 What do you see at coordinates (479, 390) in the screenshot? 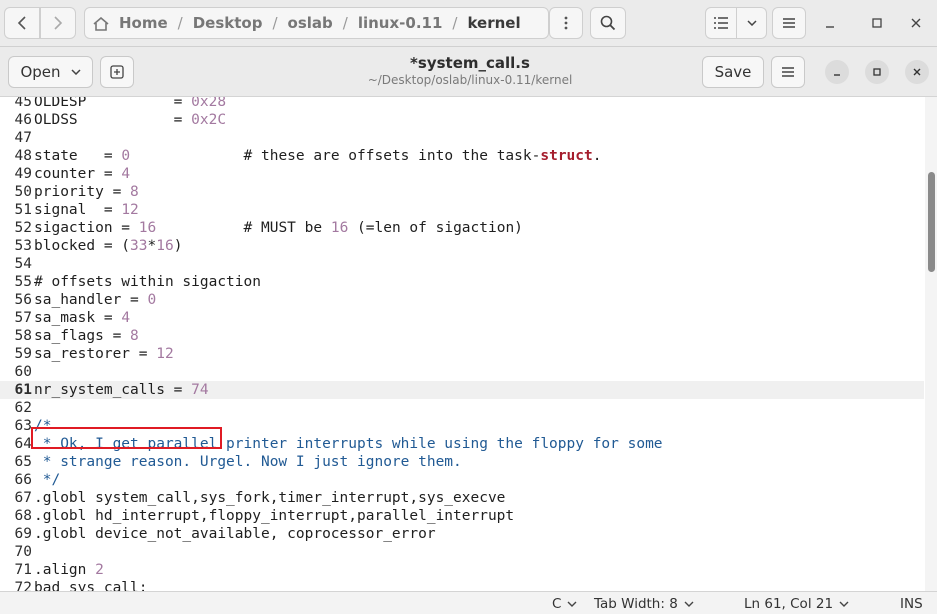
I see `line-text: nr_system_calls = 74` at bounding box center [479, 390].